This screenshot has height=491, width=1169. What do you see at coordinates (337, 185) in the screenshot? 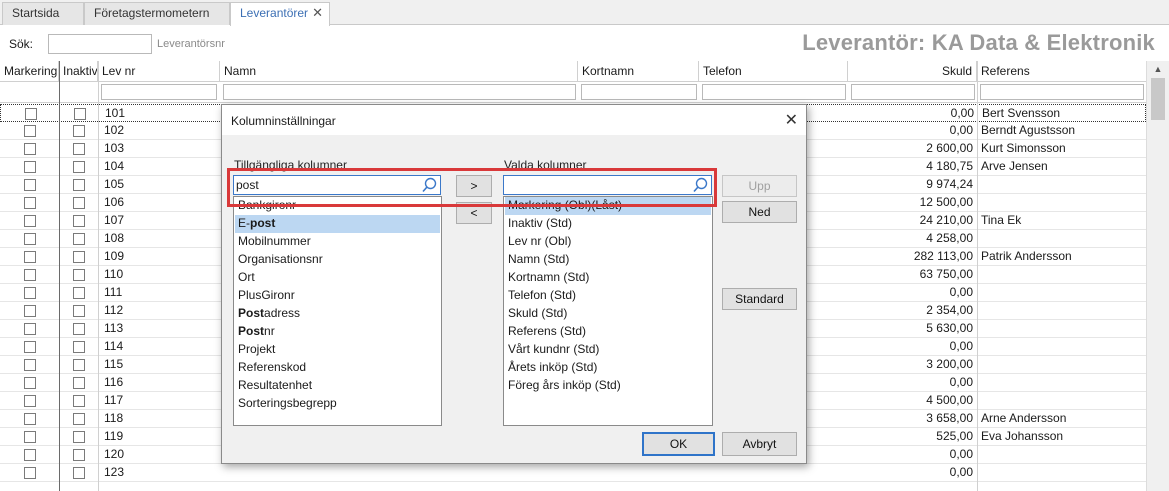
I see `available-search-input: post` at bounding box center [337, 185].